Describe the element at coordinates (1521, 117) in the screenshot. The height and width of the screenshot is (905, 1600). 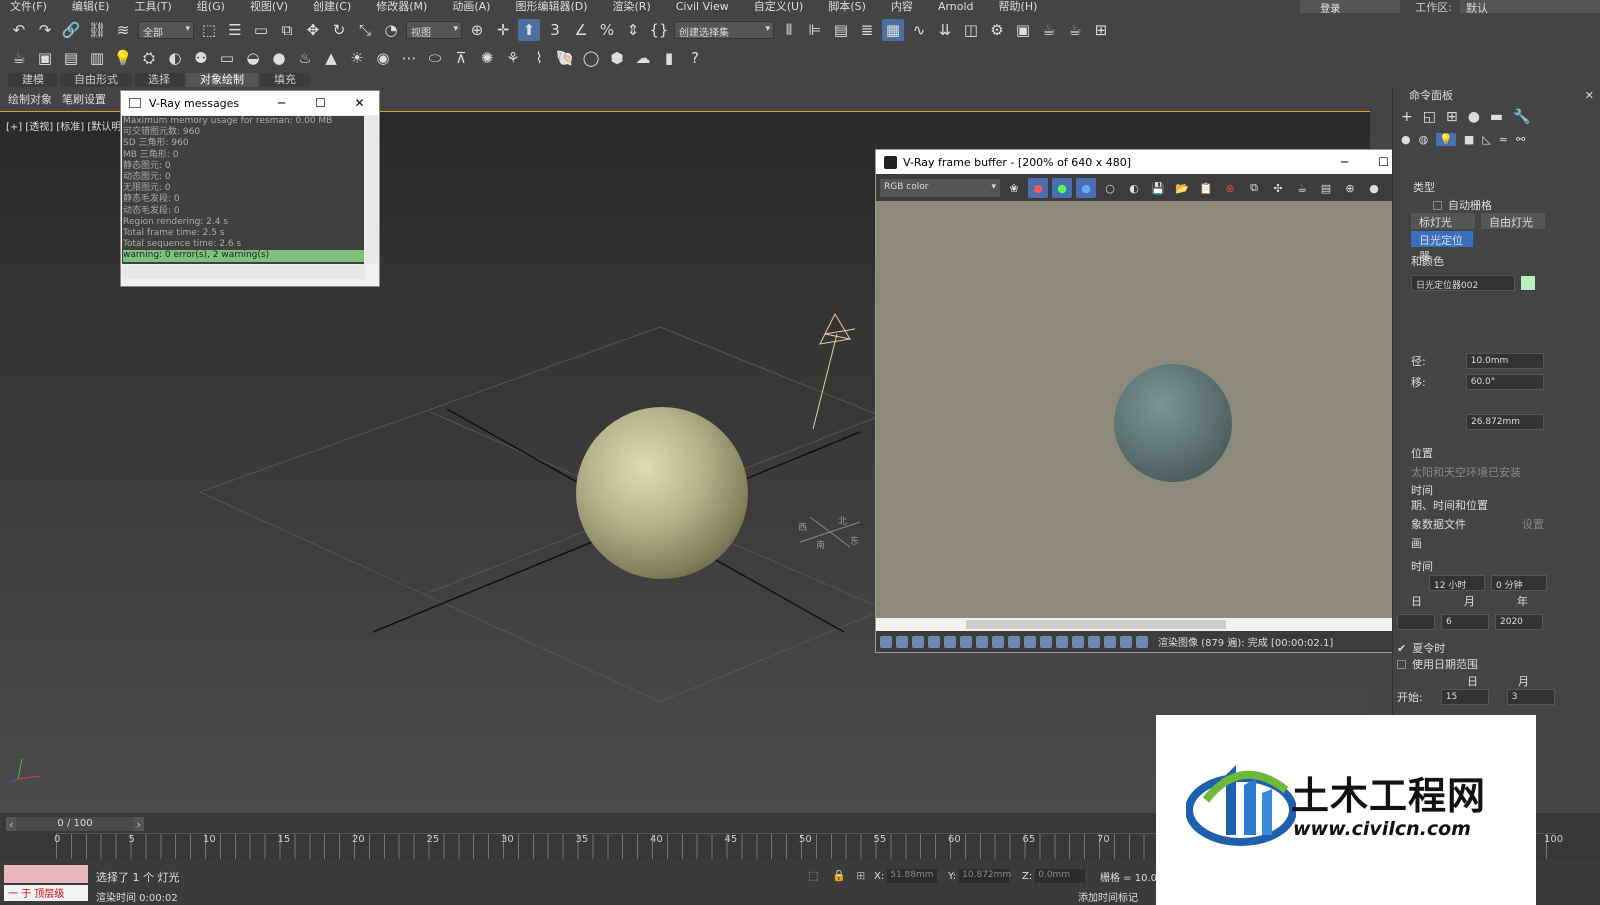
I see `utilities-tab-icon: 🔧` at that location.